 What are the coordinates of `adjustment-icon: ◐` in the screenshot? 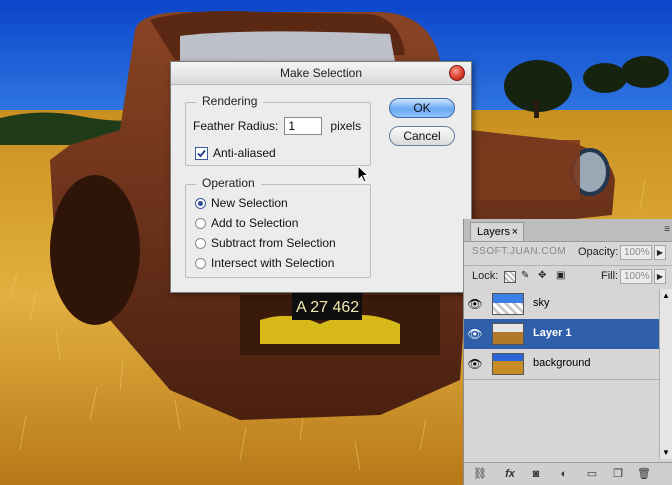 It's located at (564, 474).